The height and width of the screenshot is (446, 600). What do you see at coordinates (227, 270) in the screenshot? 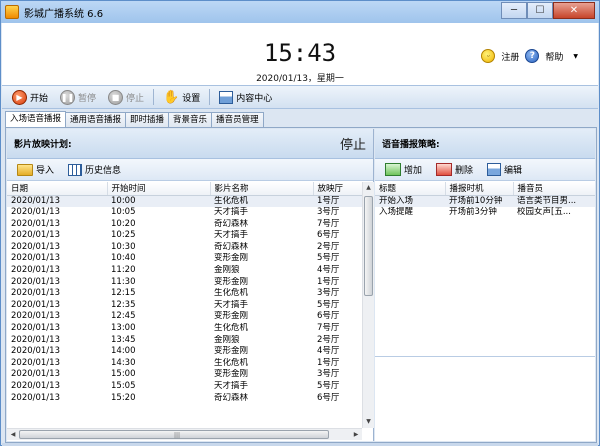
I see `table-cell: 金刚狼` at bounding box center [227, 270].